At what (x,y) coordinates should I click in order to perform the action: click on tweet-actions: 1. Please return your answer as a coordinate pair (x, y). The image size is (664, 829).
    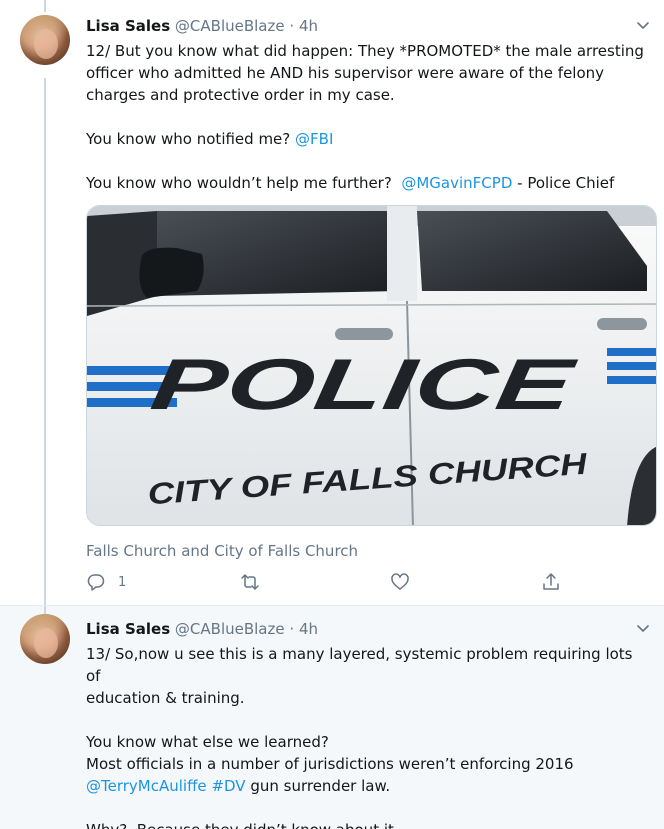
    Looking at the image, I should click on (326, 582).